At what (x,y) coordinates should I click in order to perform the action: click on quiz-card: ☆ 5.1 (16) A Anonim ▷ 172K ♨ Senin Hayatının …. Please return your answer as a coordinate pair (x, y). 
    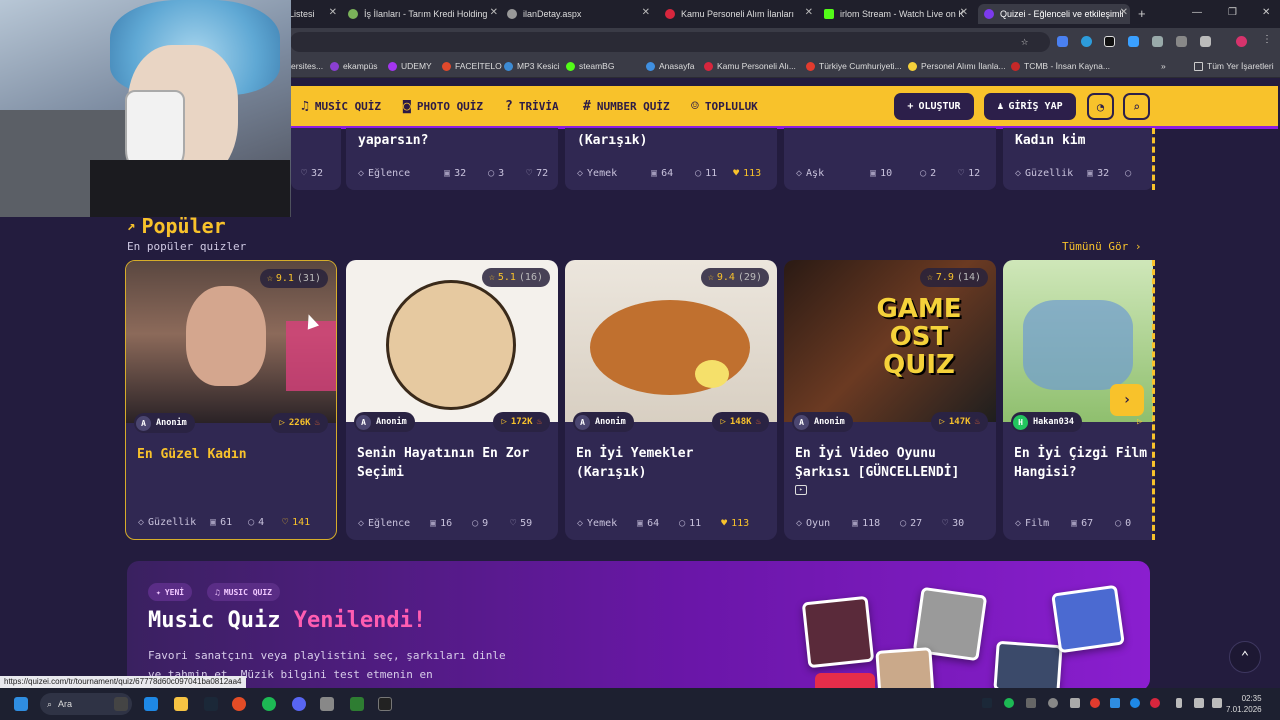
    Looking at the image, I should click on (452, 400).